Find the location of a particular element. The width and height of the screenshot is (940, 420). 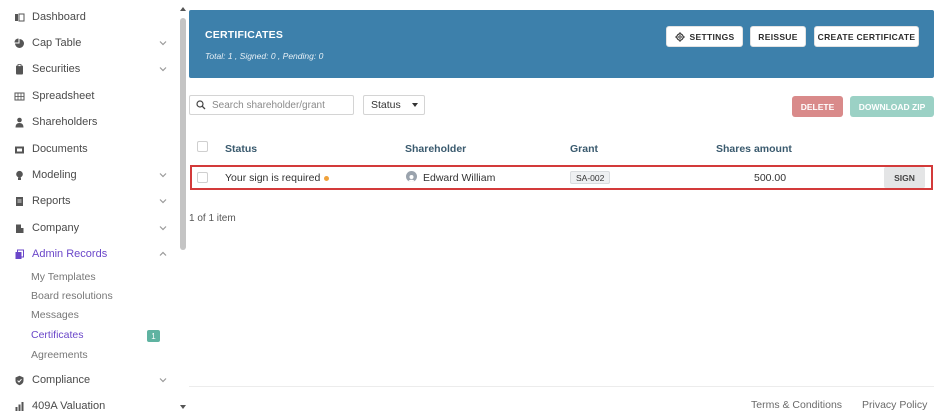

caret-down-icon is located at coordinates (415, 105).